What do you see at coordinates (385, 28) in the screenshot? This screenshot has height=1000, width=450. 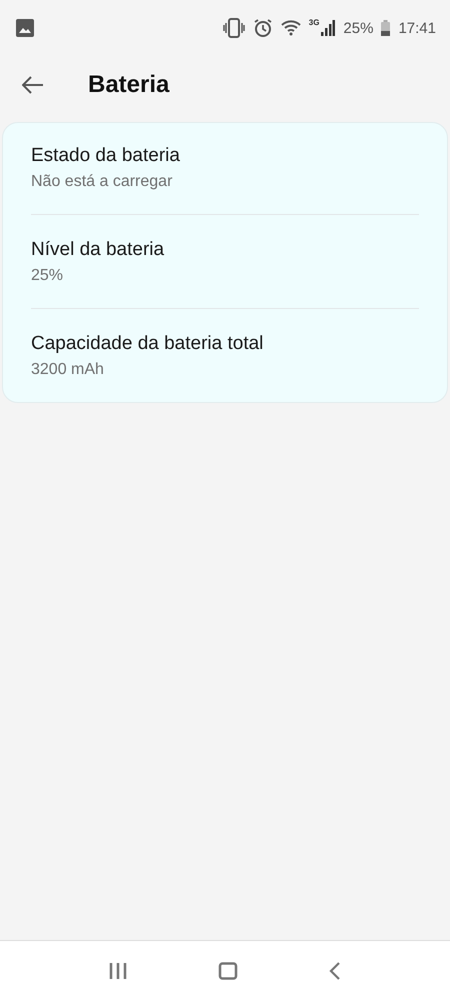 I see `battery-icon` at bounding box center [385, 28].